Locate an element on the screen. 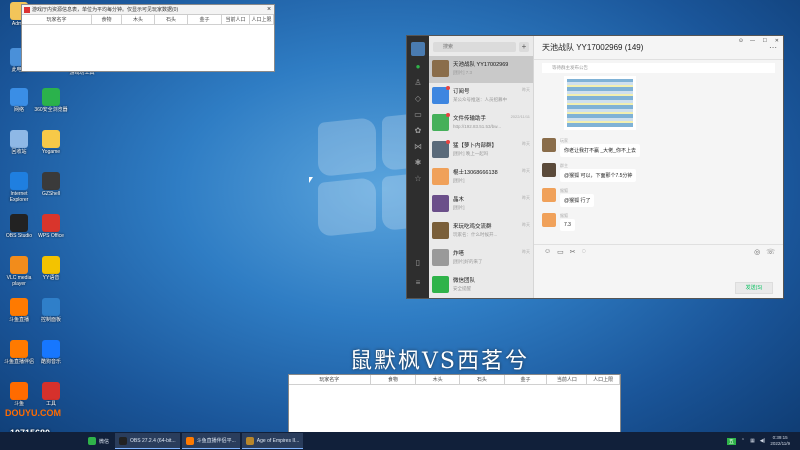  desktop-icon-label: GZShell is located at coordinates (51, 194).